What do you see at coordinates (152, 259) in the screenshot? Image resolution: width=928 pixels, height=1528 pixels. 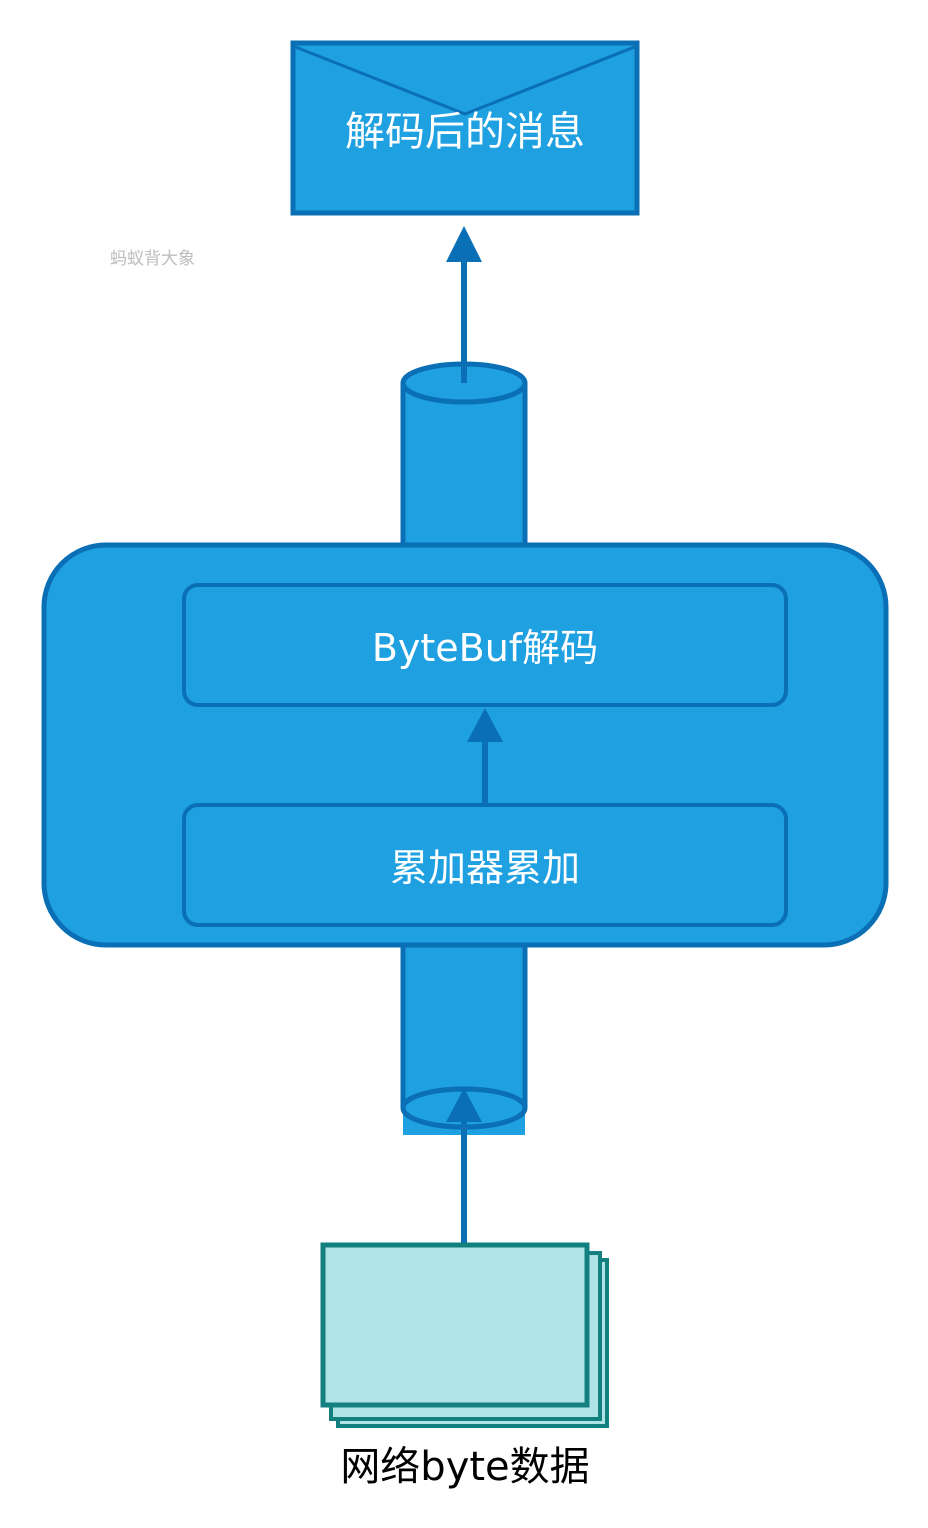 I see `watermark-text: 蚂蚁背大象` at bounding box center [152, 259].